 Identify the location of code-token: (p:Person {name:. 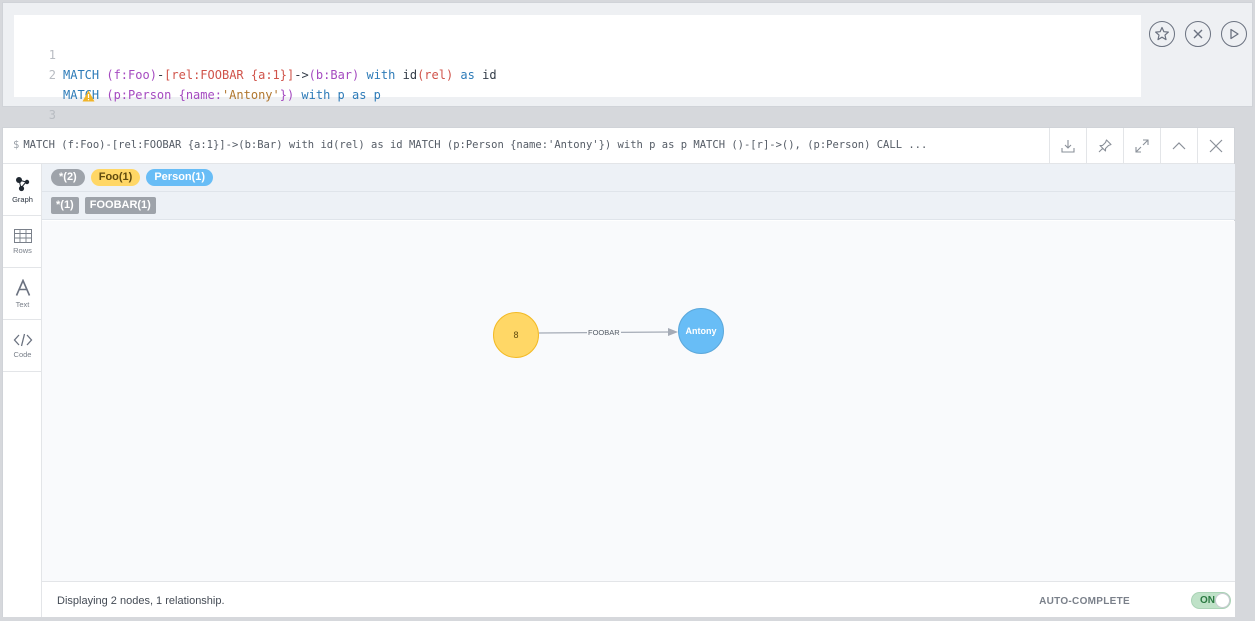
(164, 95).